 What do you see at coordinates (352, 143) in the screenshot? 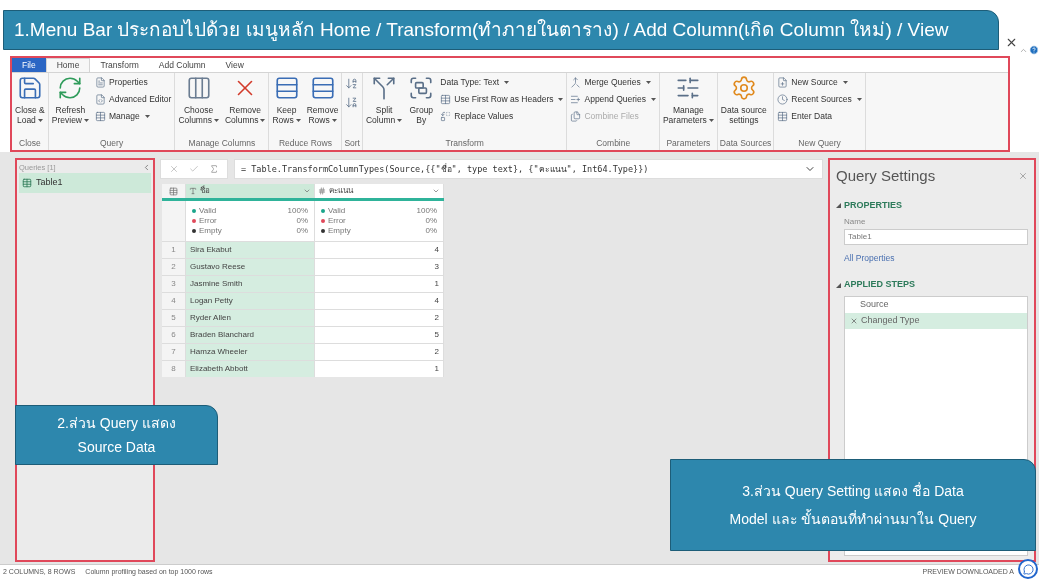
I see `group-label: Sort` at bounding box center [352, 143].